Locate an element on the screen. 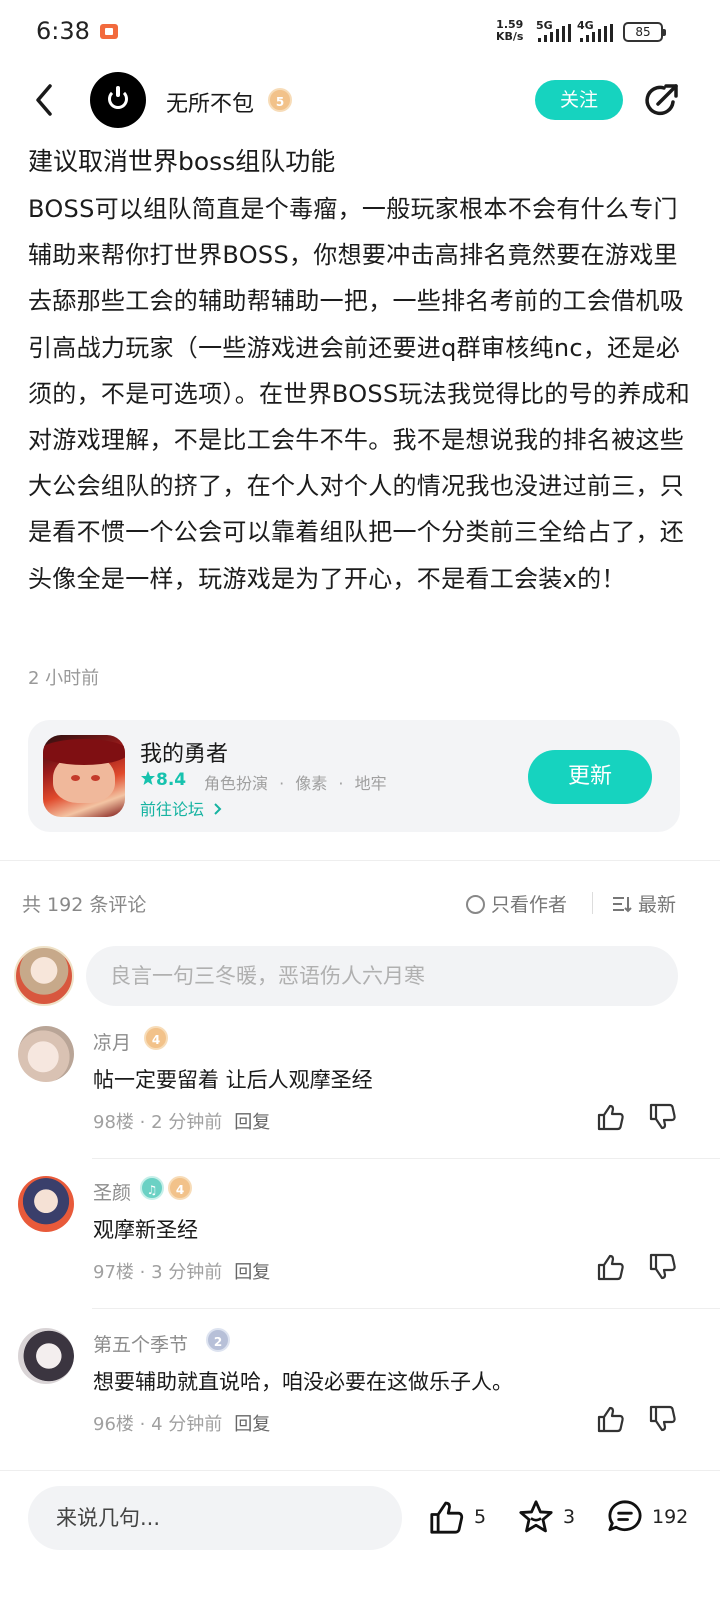  sort-button: 最新 is located at coordinates (644, 903).